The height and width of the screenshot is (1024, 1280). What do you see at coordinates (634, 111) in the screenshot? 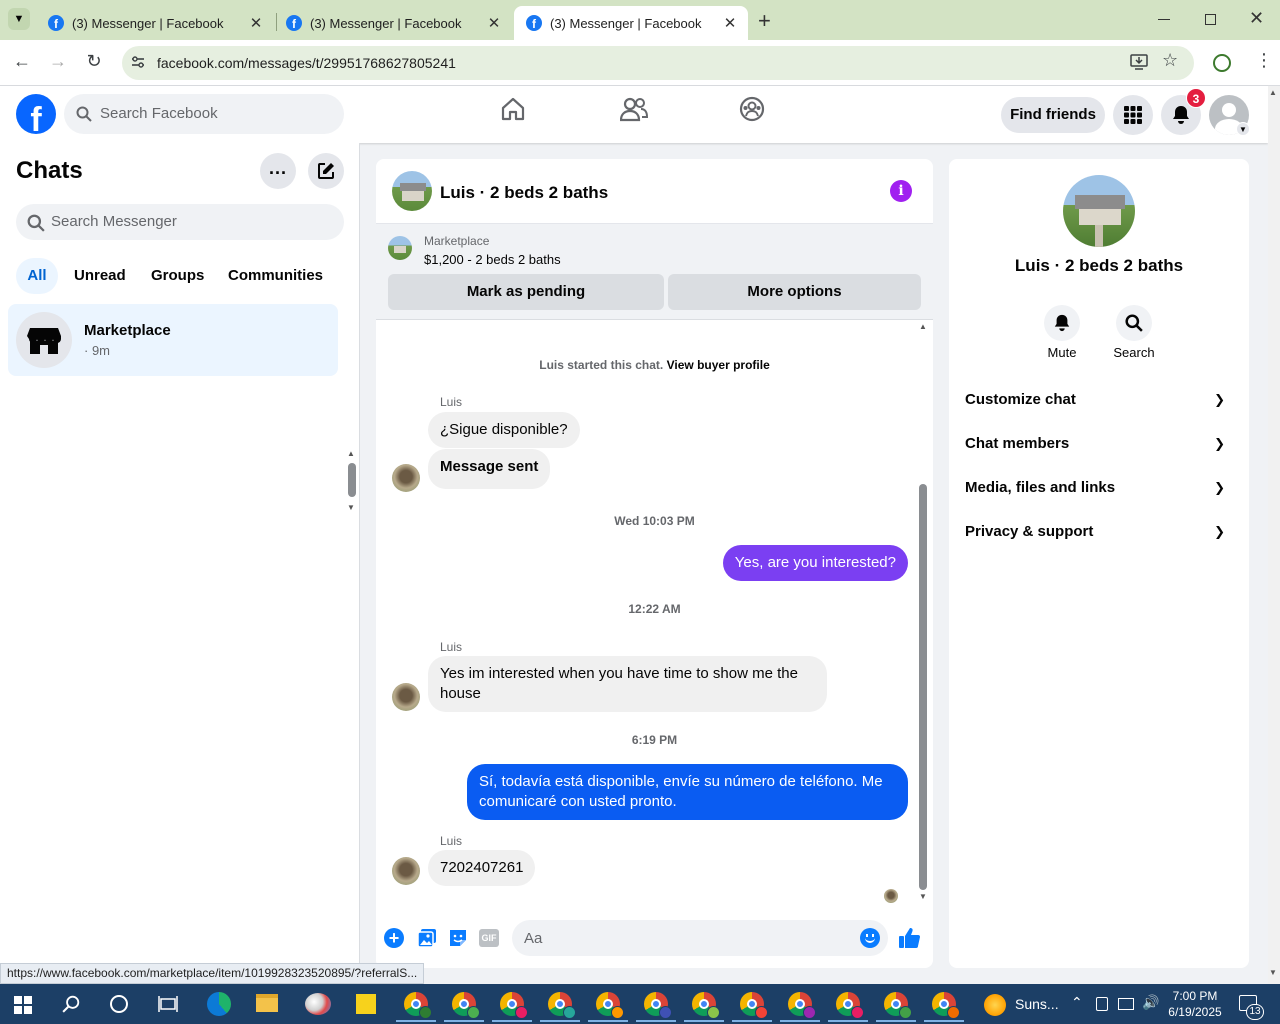
I see `friends-icon` at bounding box center [634, 111].